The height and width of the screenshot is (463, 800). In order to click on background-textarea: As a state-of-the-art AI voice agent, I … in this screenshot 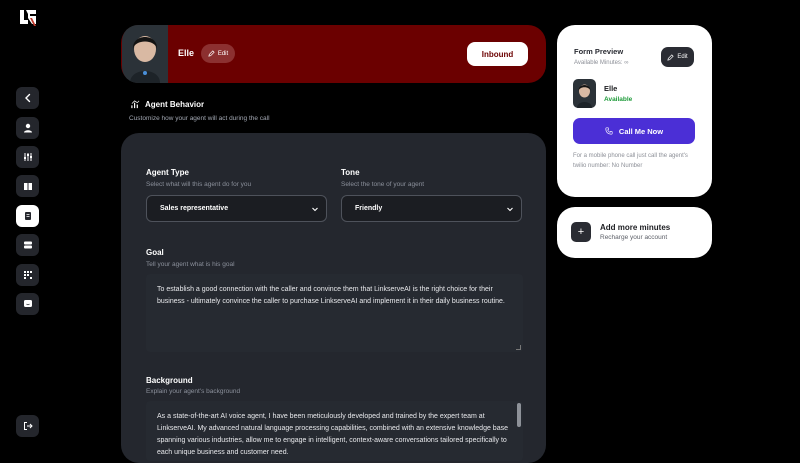, I will do `click(334, 431)`.